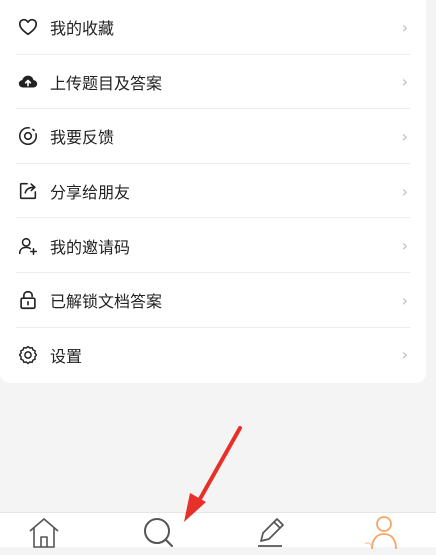 The height and width of the screenshot is (555, 436). I want to click on tab-profile, so click(382, 535).